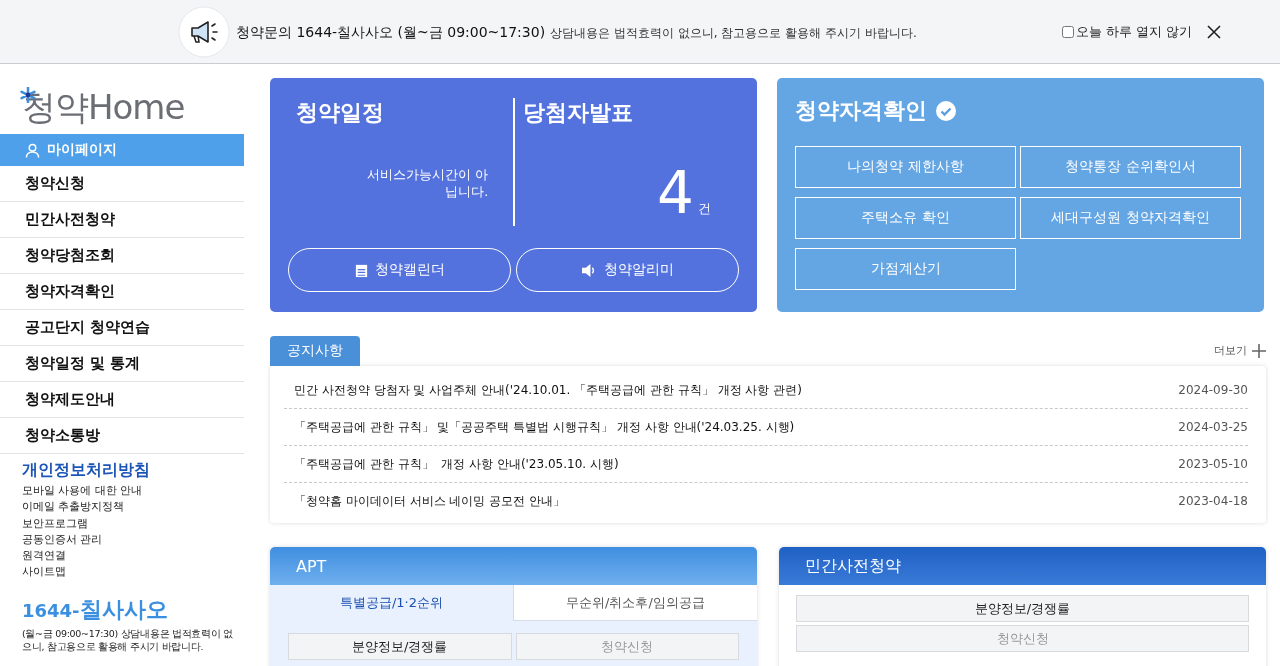  What do you see at coordinates (1133, 31) in the screenshot?
I see `checkbox-label: 오늘 하루 열지 않기` at bounding box center [1133, 31].